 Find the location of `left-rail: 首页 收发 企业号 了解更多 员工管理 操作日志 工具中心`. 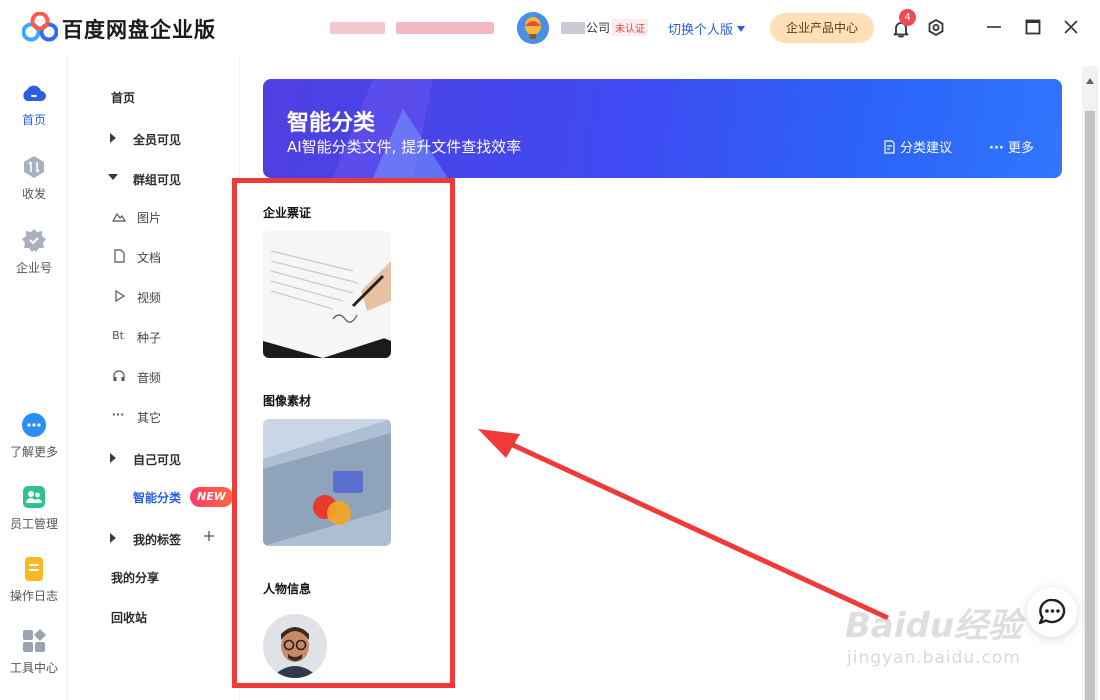

left-rail: 首页 收发 企业号 了解更多 员工管理 操作日志 工具中心 is located at coordinates (34, 378).